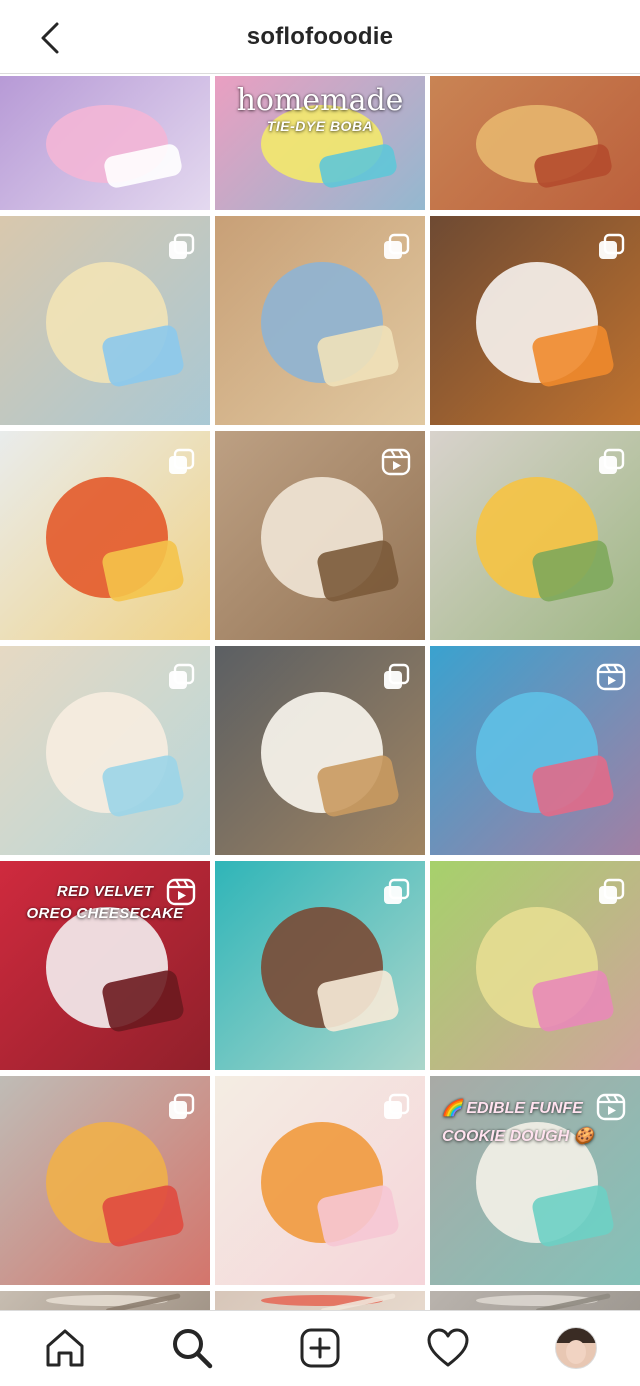  Describe the element at coordinates (105, 143) in the screenshot. I see `post-tie-dye-ice-cream` at that location.